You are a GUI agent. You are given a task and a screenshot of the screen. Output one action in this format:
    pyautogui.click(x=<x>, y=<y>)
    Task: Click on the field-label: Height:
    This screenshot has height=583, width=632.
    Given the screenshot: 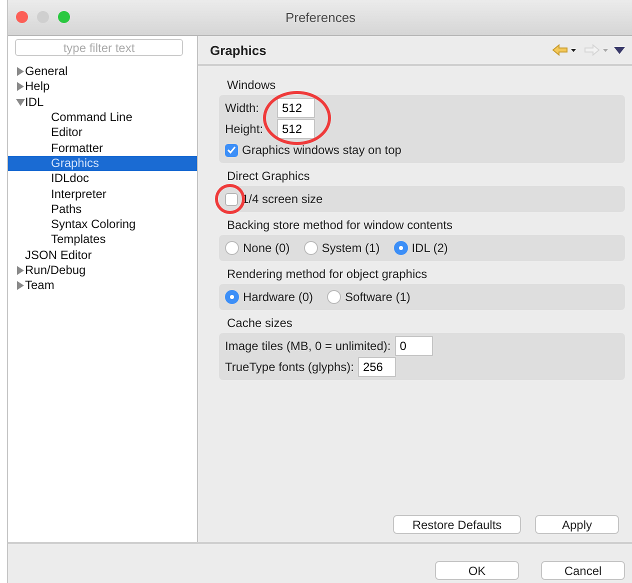 What is the action you would take?
    pyautogui.click(x=244, y=129)
    